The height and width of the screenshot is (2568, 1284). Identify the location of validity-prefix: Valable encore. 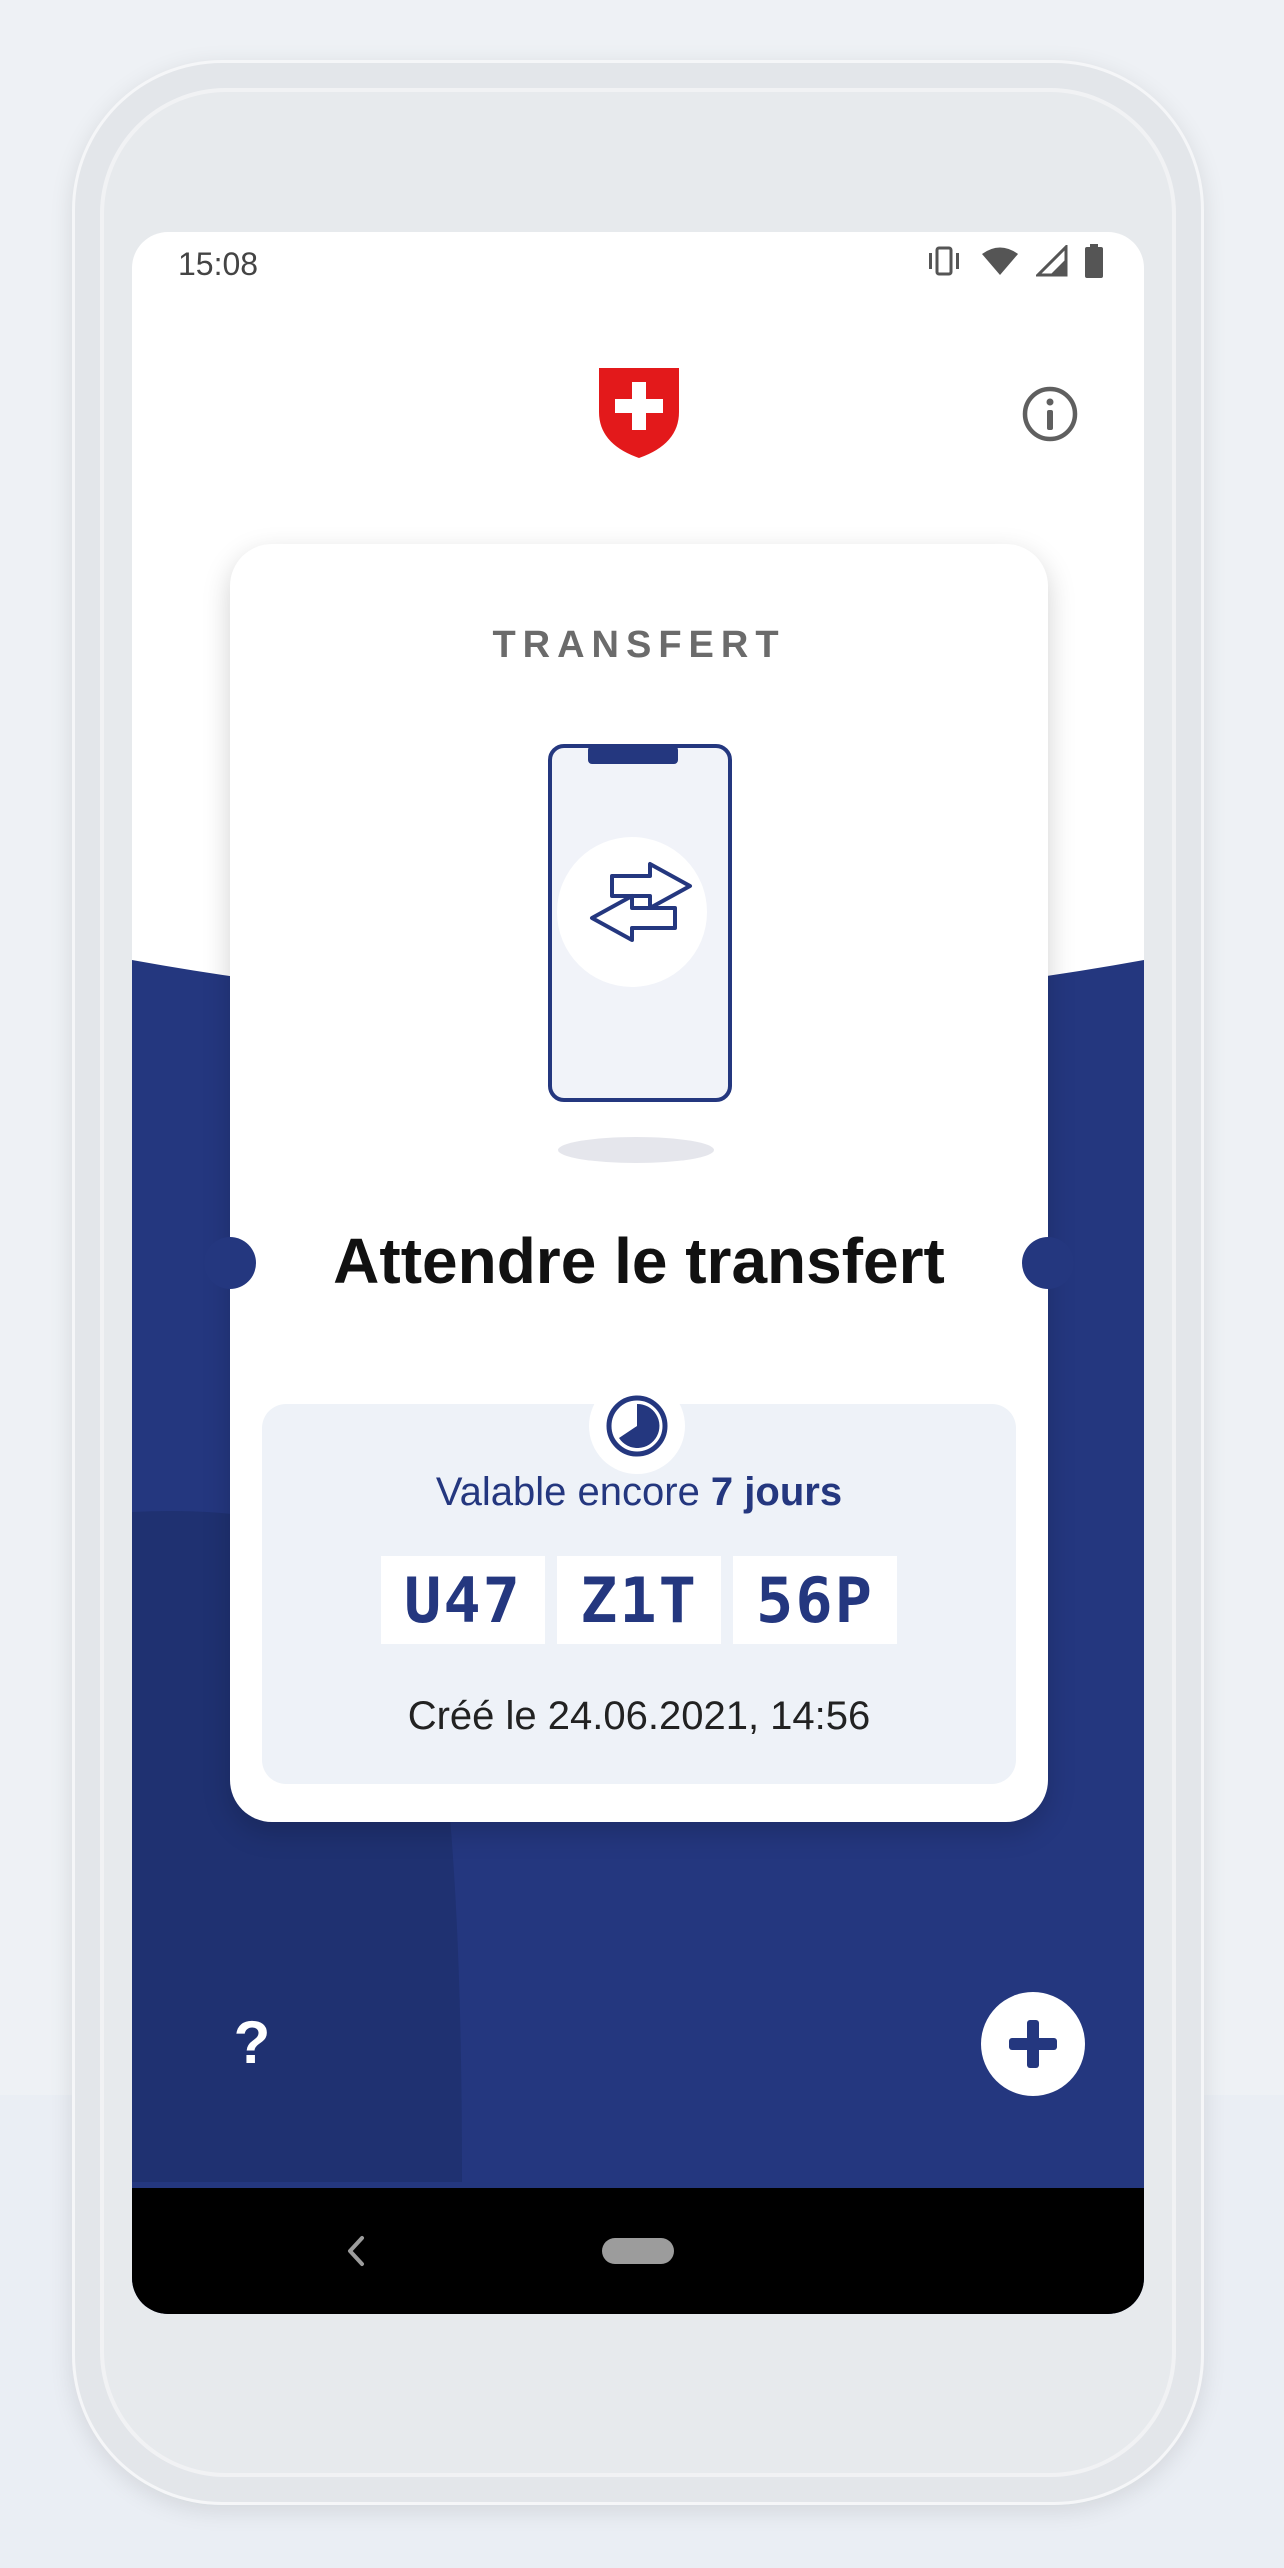
(573, 1492).